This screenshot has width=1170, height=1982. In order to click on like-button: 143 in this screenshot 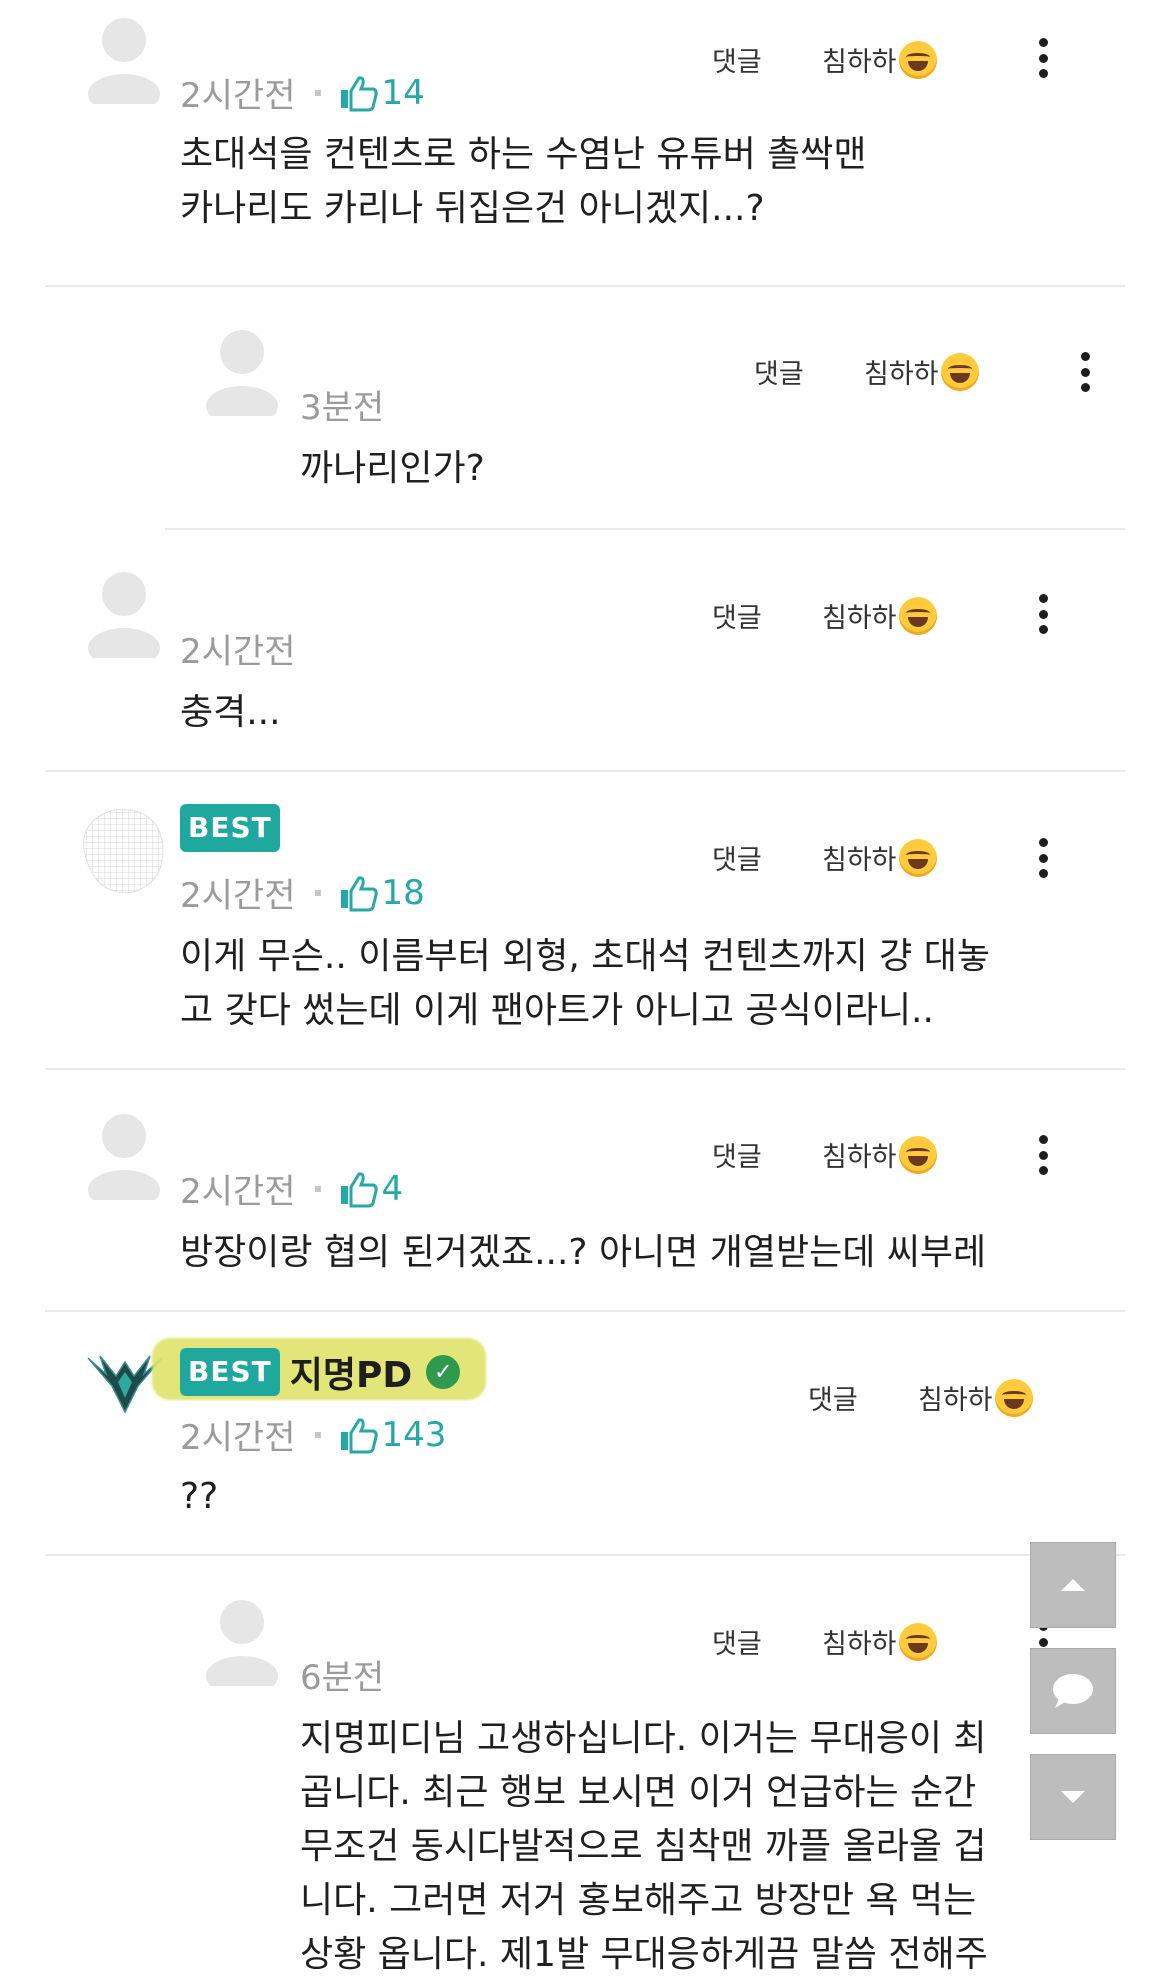, I will do `click(392, 1435)`.